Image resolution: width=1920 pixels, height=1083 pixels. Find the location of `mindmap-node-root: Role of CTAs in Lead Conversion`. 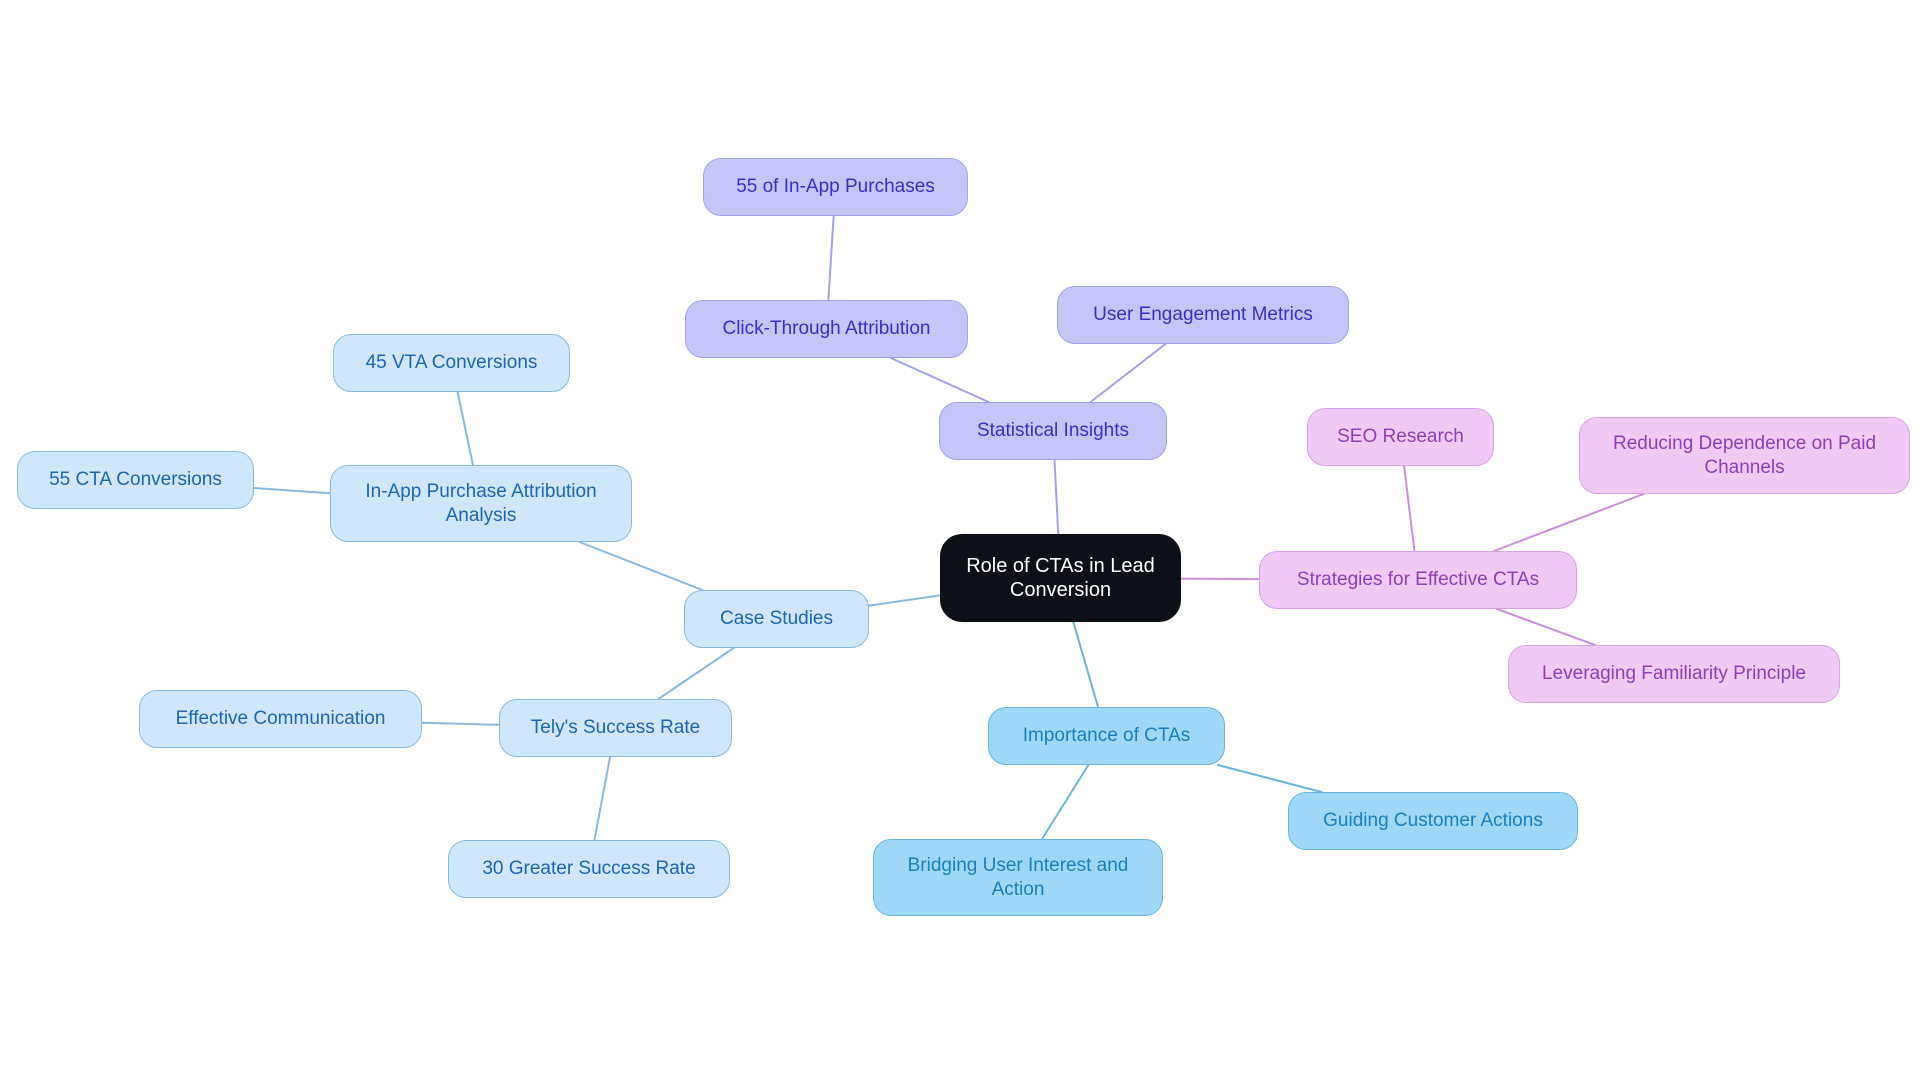

mindmap-node-root: Role of CTAs in Lead Conversion is located at coordinates (1060, 578).